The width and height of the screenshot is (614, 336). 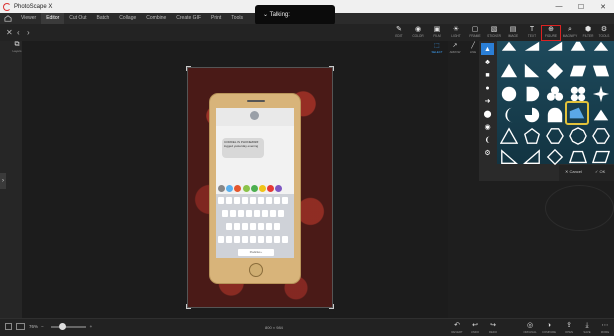 What do you see at coordinates (399, 36) in the screenshot?
I see `tool-label: EDIT` at bounding box center [399, 36].